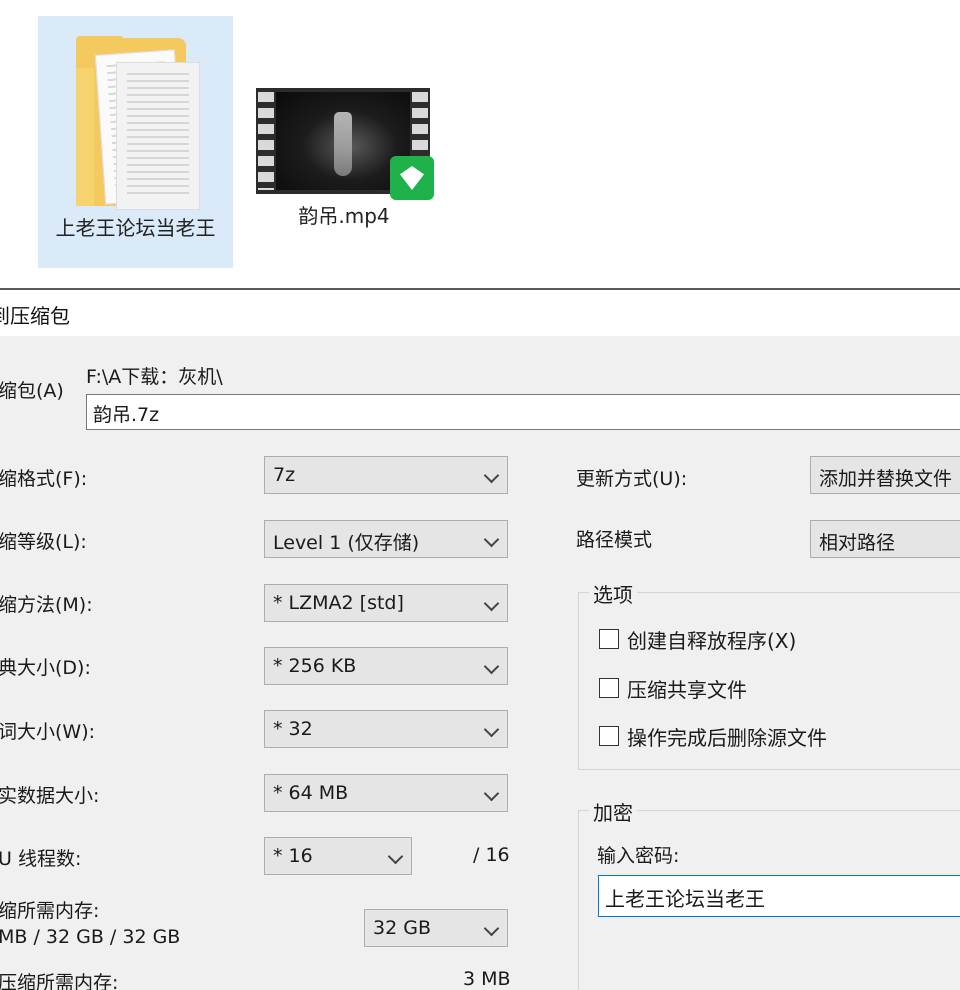 This screenshot has height=990, width=960. Describe the element at coordinates (436, 928) in the screenshot. I see `memory-select: 32 GB` at that location.